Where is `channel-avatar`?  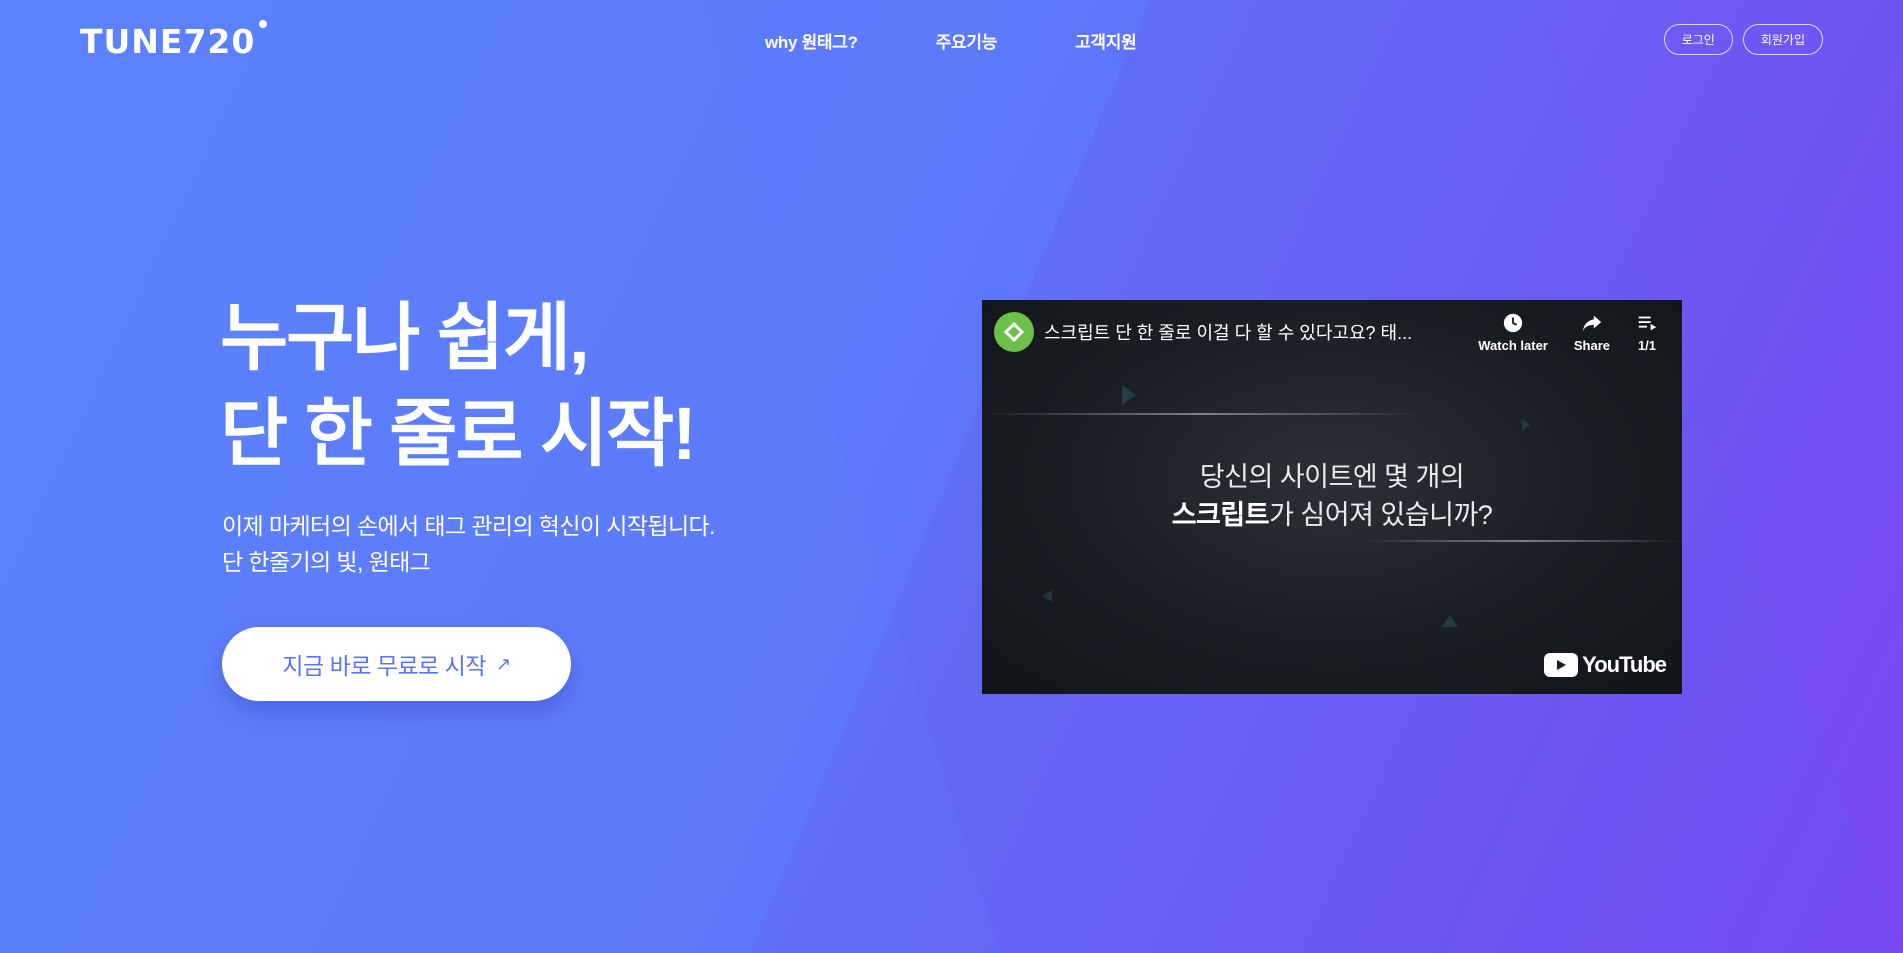
channel-avatar is located at coordinates (1014, 332).